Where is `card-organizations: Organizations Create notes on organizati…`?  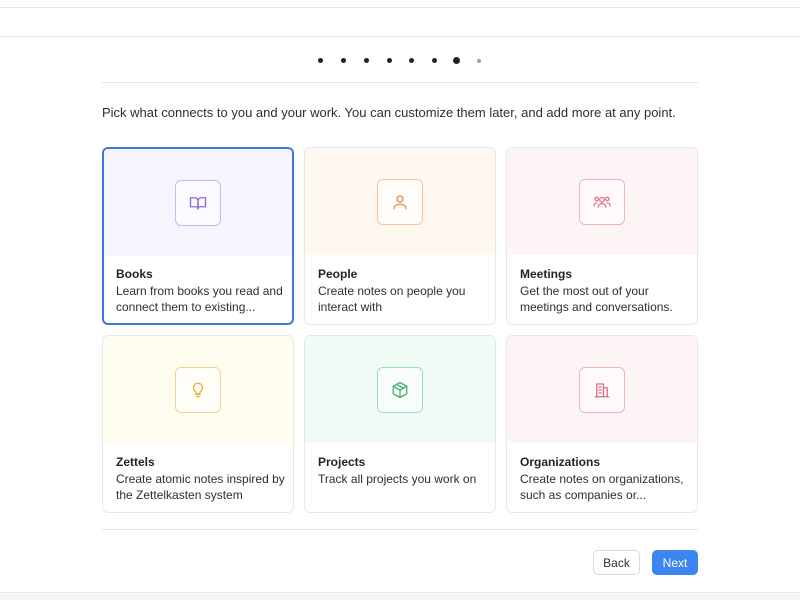 card-organizations: Organizations Create notes on organizati… is located at coordinates (602, 424).